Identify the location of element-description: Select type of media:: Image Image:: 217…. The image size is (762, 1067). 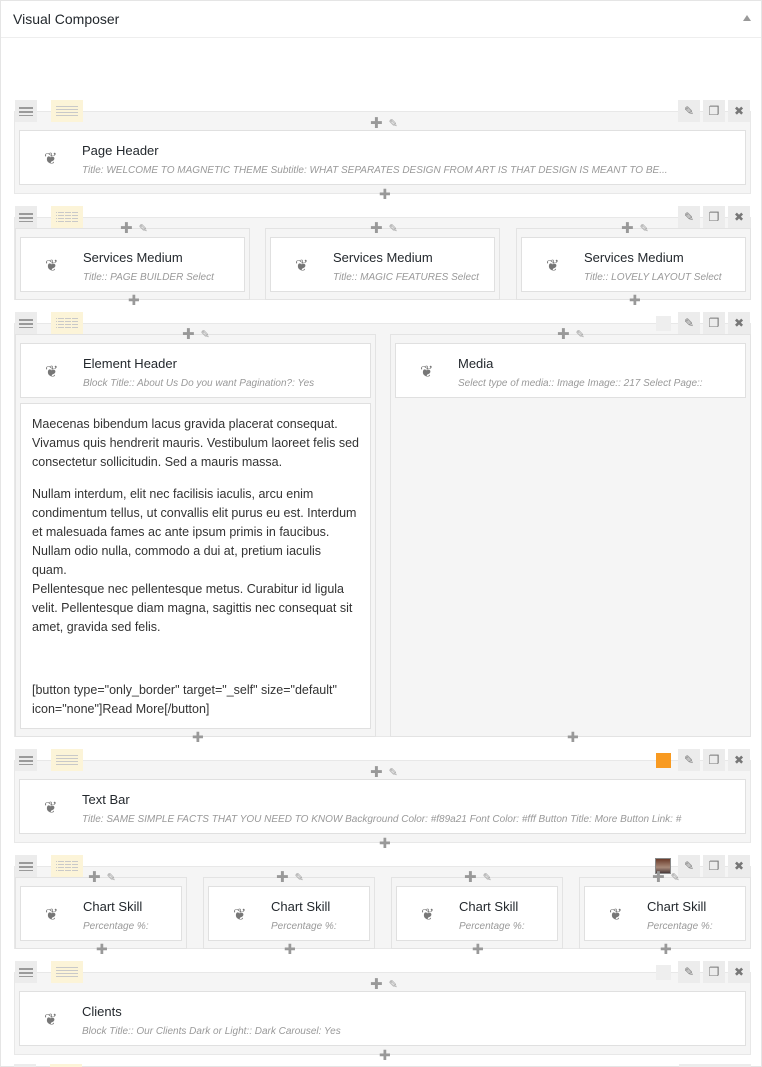
(580, 383).